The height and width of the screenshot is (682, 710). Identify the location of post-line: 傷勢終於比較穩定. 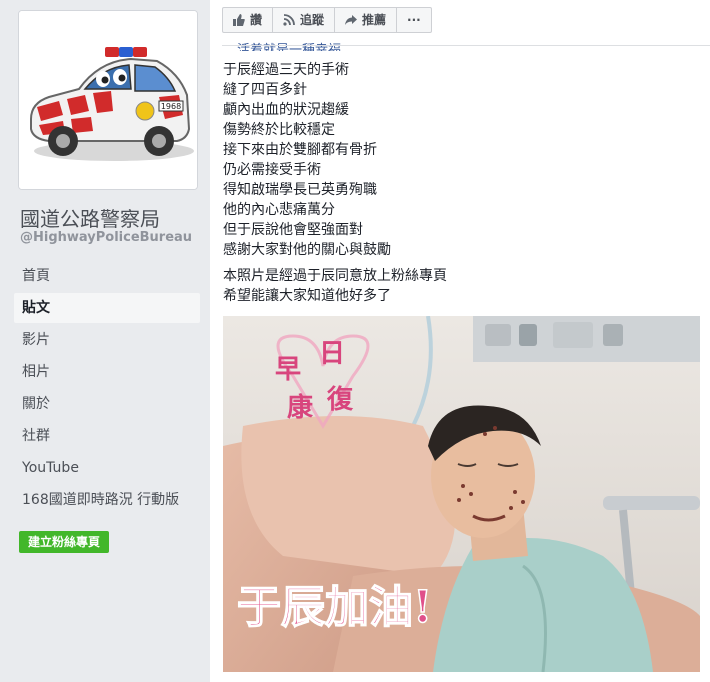
(279, 130).